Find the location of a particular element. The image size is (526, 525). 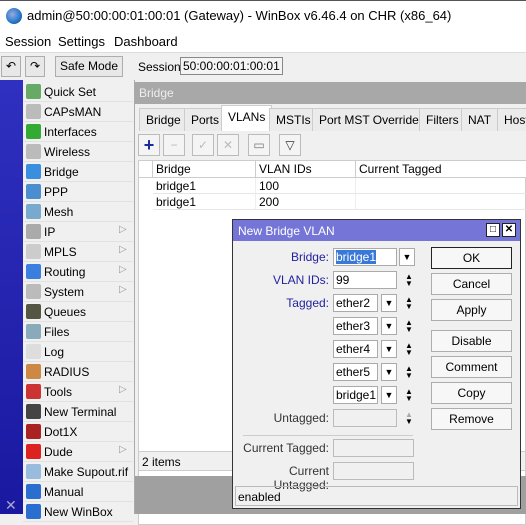

tab-filters: Filters is located at coordinates (442, 119).